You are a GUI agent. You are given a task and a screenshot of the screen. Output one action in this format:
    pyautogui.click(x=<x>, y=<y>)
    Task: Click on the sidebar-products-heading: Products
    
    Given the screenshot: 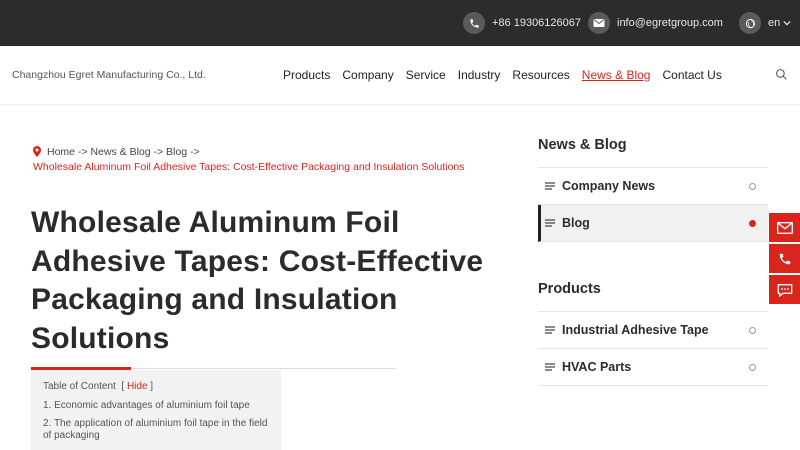 What is the action you would take?
    pyautogui.click(x=569, y=289)
    